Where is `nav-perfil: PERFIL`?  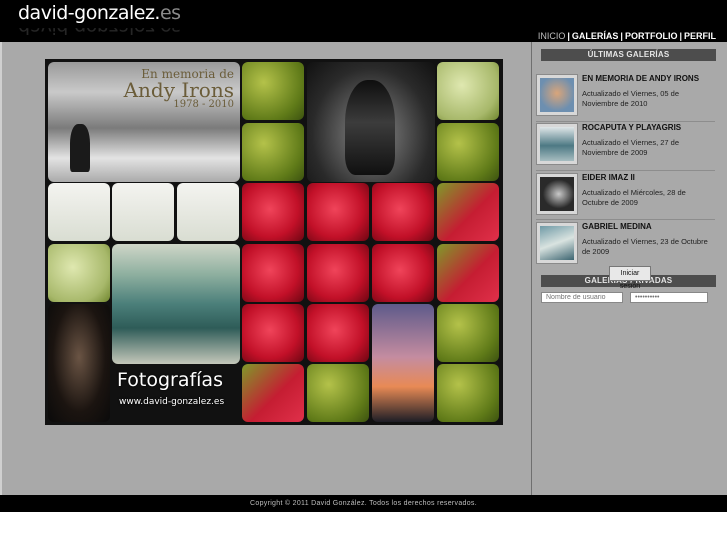 nav-perfil: PERFIL is located at coordinates (700, 36).